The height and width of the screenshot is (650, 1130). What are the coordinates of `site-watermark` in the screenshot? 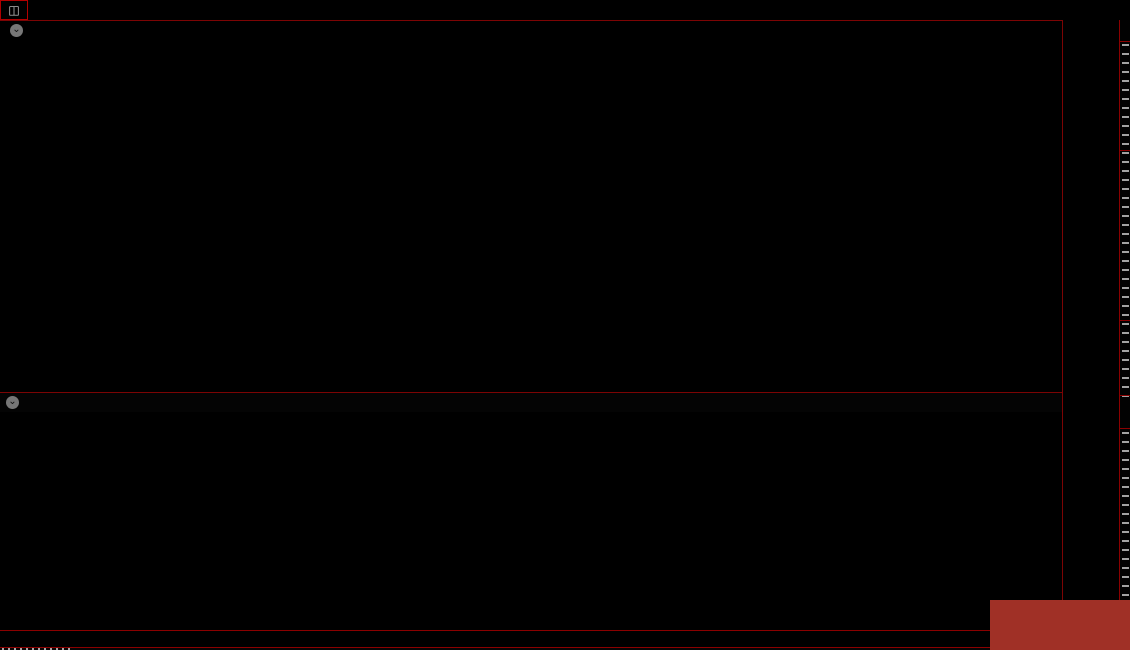 It's located at (1060, 625).